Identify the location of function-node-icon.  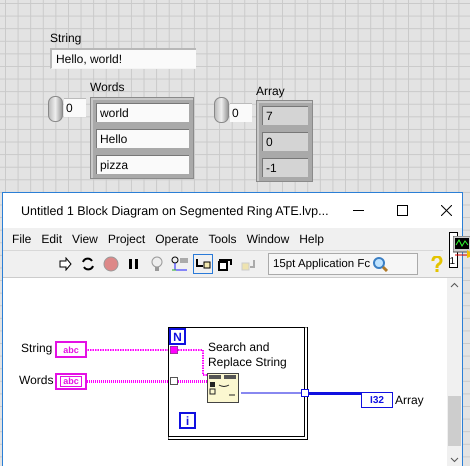
(223, 388).